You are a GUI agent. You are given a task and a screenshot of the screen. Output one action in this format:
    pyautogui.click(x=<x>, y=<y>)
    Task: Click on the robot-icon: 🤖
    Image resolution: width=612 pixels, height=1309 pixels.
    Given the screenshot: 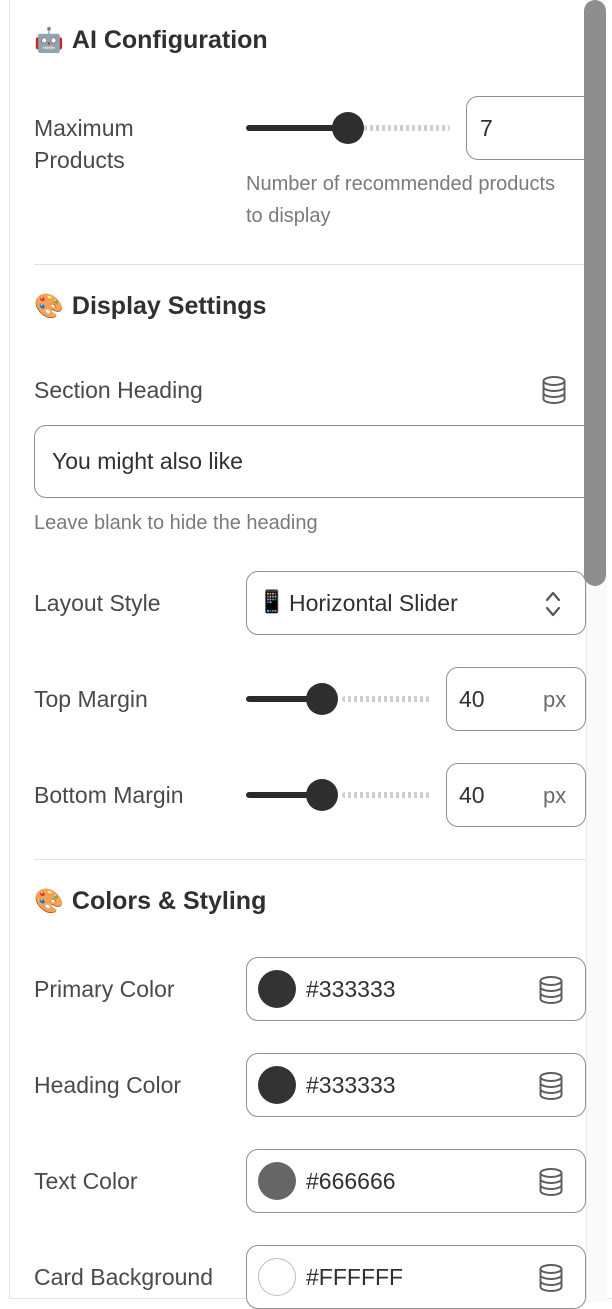 What is the action you would take?
    pyautogui.click(x=49, y=40)
    